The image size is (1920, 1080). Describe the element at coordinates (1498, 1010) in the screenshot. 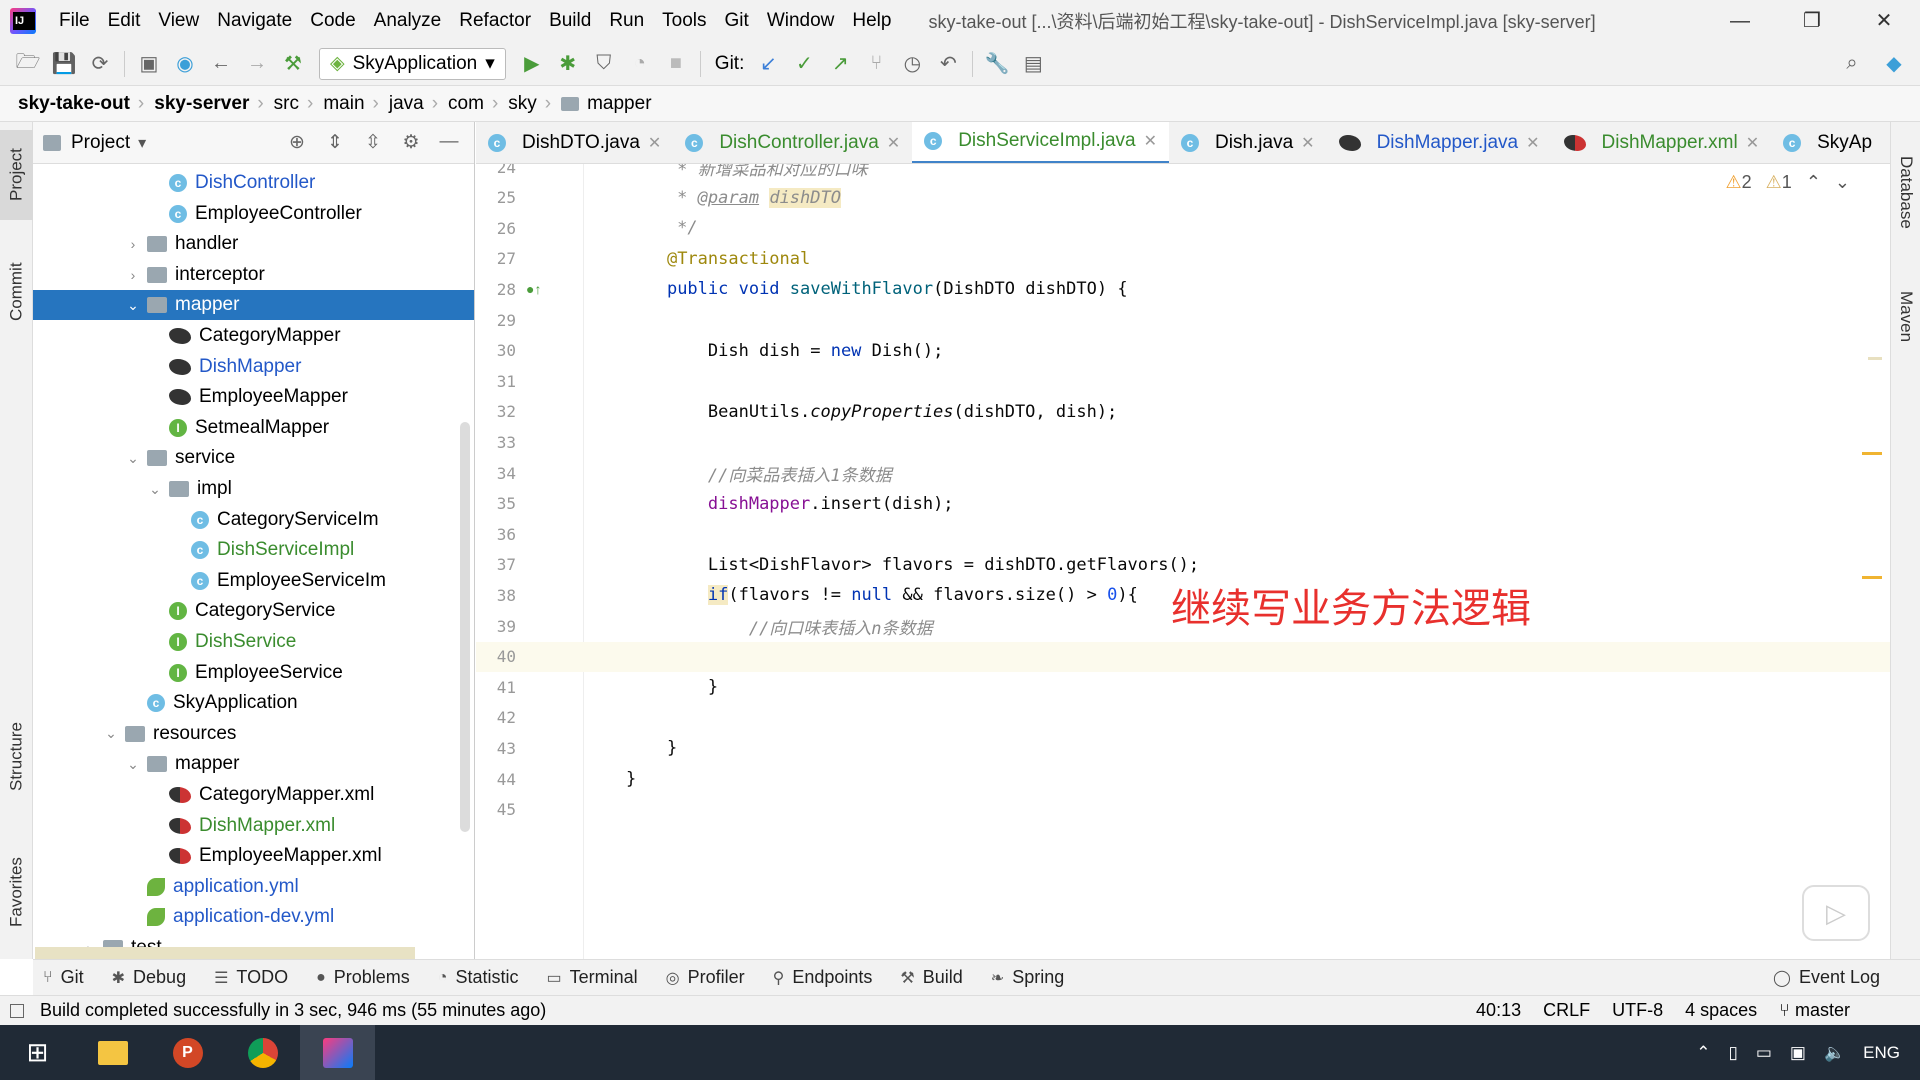

I see `caret-position: 40:13` at that location.